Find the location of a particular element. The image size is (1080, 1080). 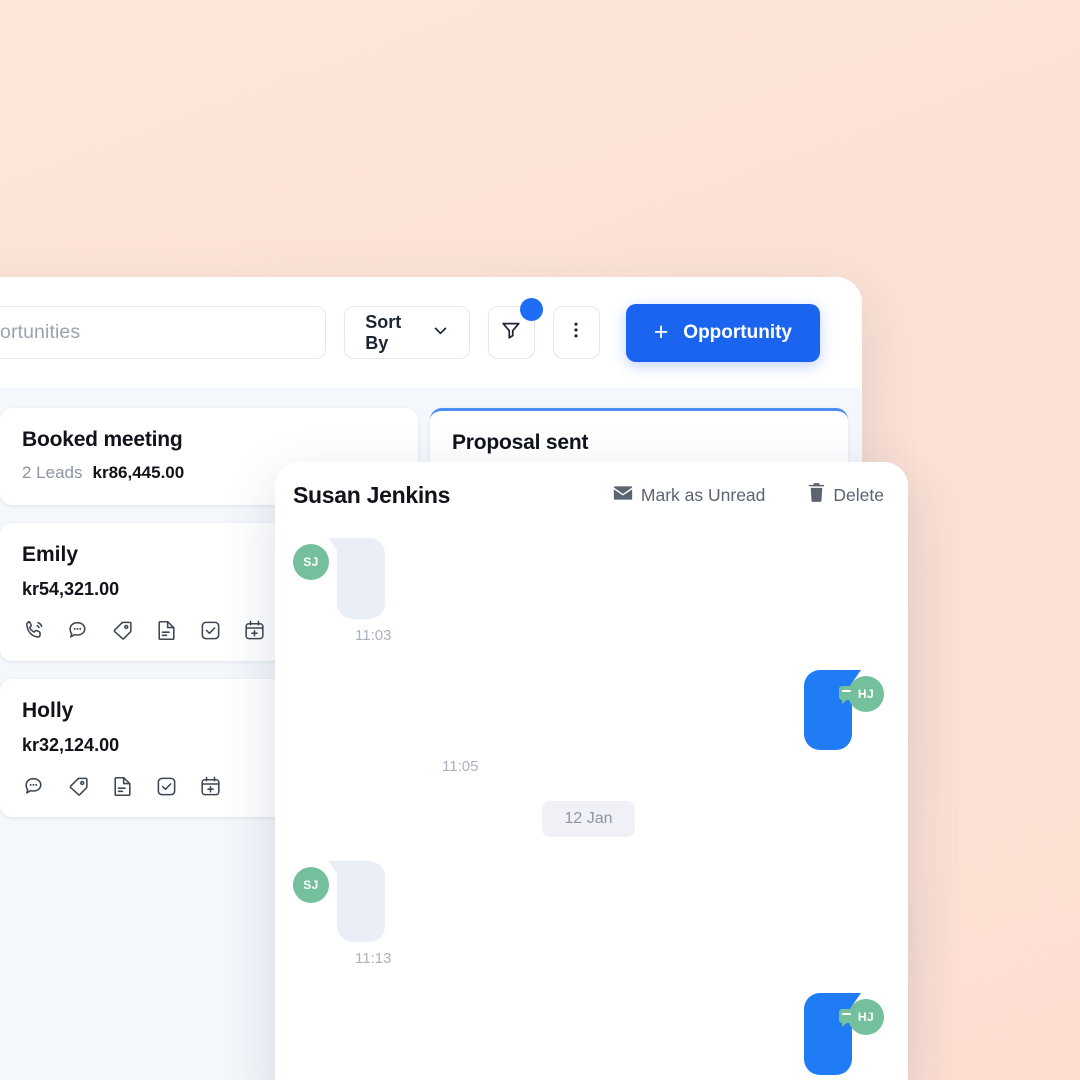

delete-button: Delete is located at coordinates (846, 495).